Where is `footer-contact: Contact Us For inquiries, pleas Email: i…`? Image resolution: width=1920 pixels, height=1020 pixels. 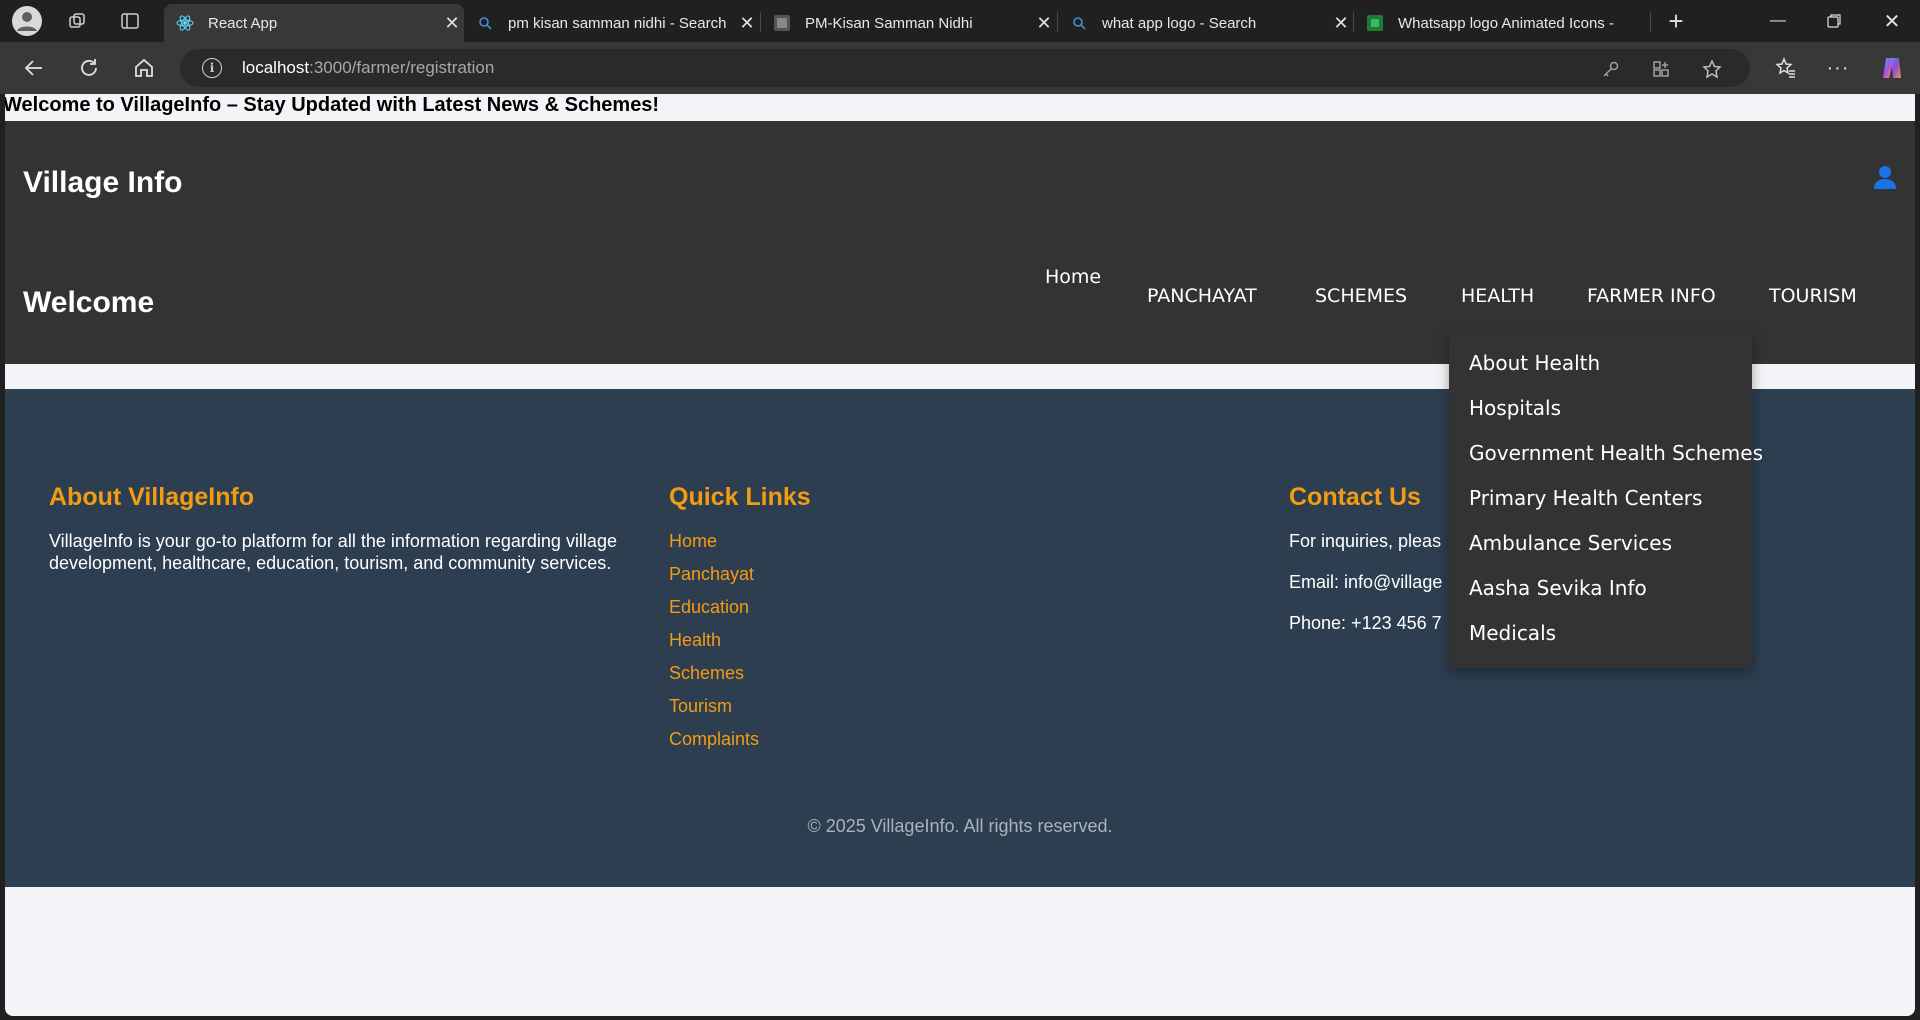 footer-contact: Contact Us For inquiries, pleas Email: i… is located at coordinates (1369, 568).